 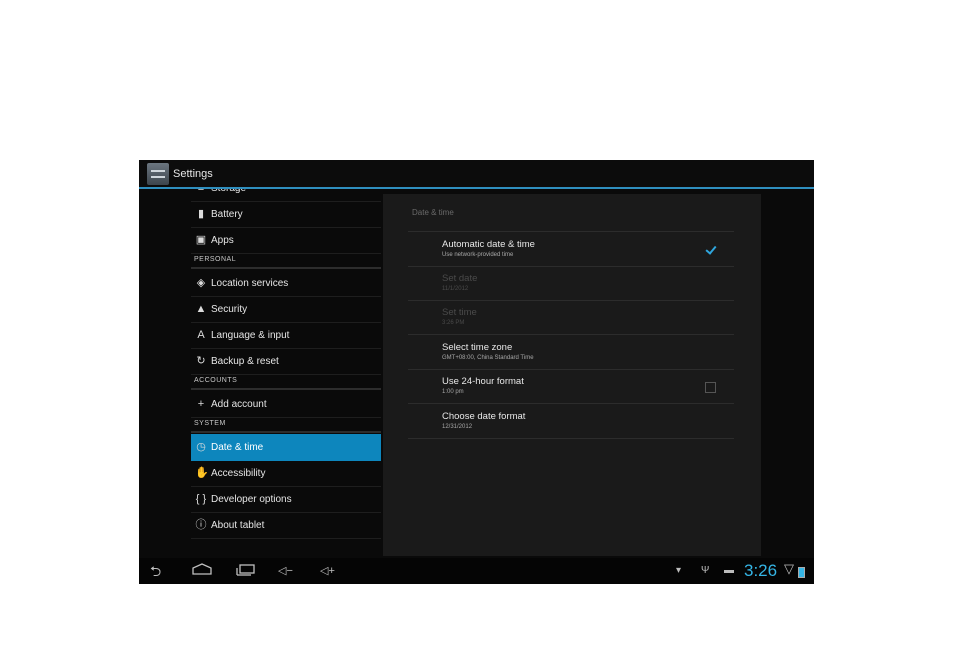 What do you see at coordinates (484, 416) in the screenshot?
I see `pref-title: Choose date format` at bounding box center [484, 416].